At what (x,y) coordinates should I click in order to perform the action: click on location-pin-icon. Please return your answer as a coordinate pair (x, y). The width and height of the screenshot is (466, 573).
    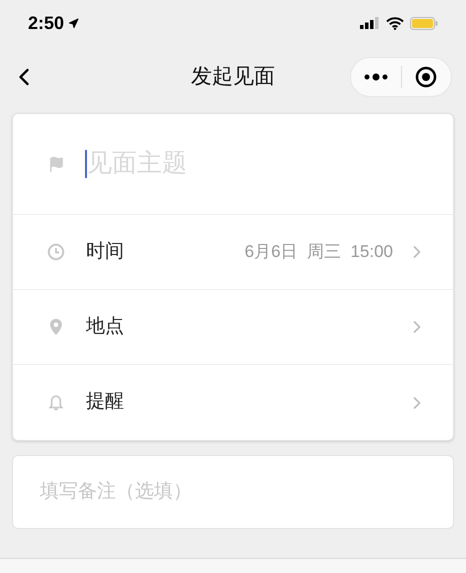
    Looking at the image, I should click on (56, 327).